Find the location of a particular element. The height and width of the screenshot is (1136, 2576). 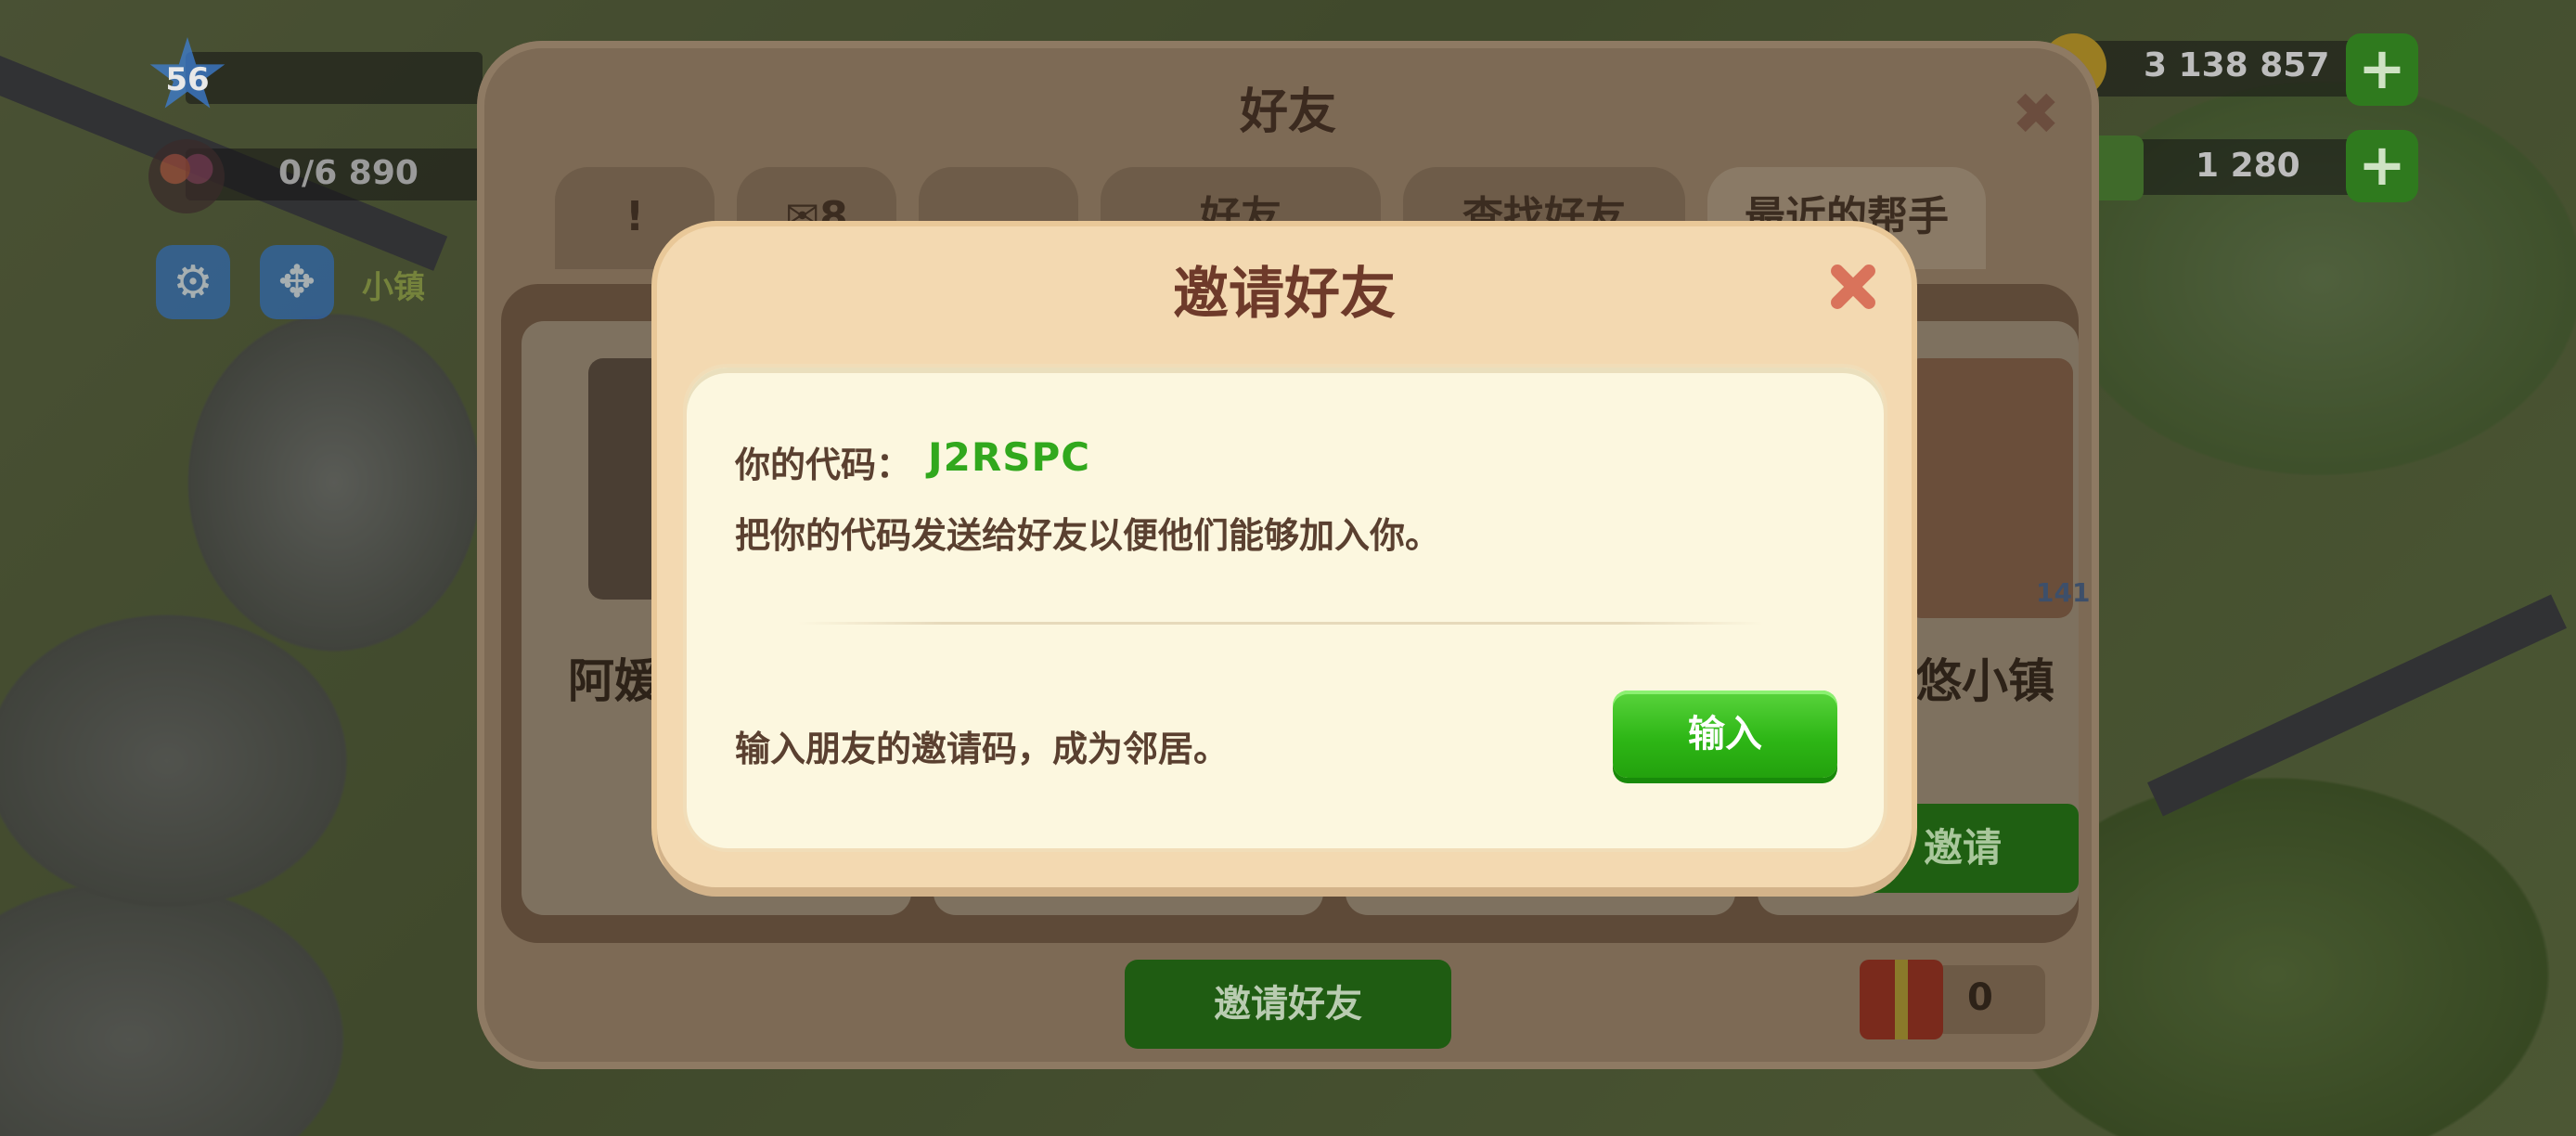

divider is located at coordinates (1280, 623).